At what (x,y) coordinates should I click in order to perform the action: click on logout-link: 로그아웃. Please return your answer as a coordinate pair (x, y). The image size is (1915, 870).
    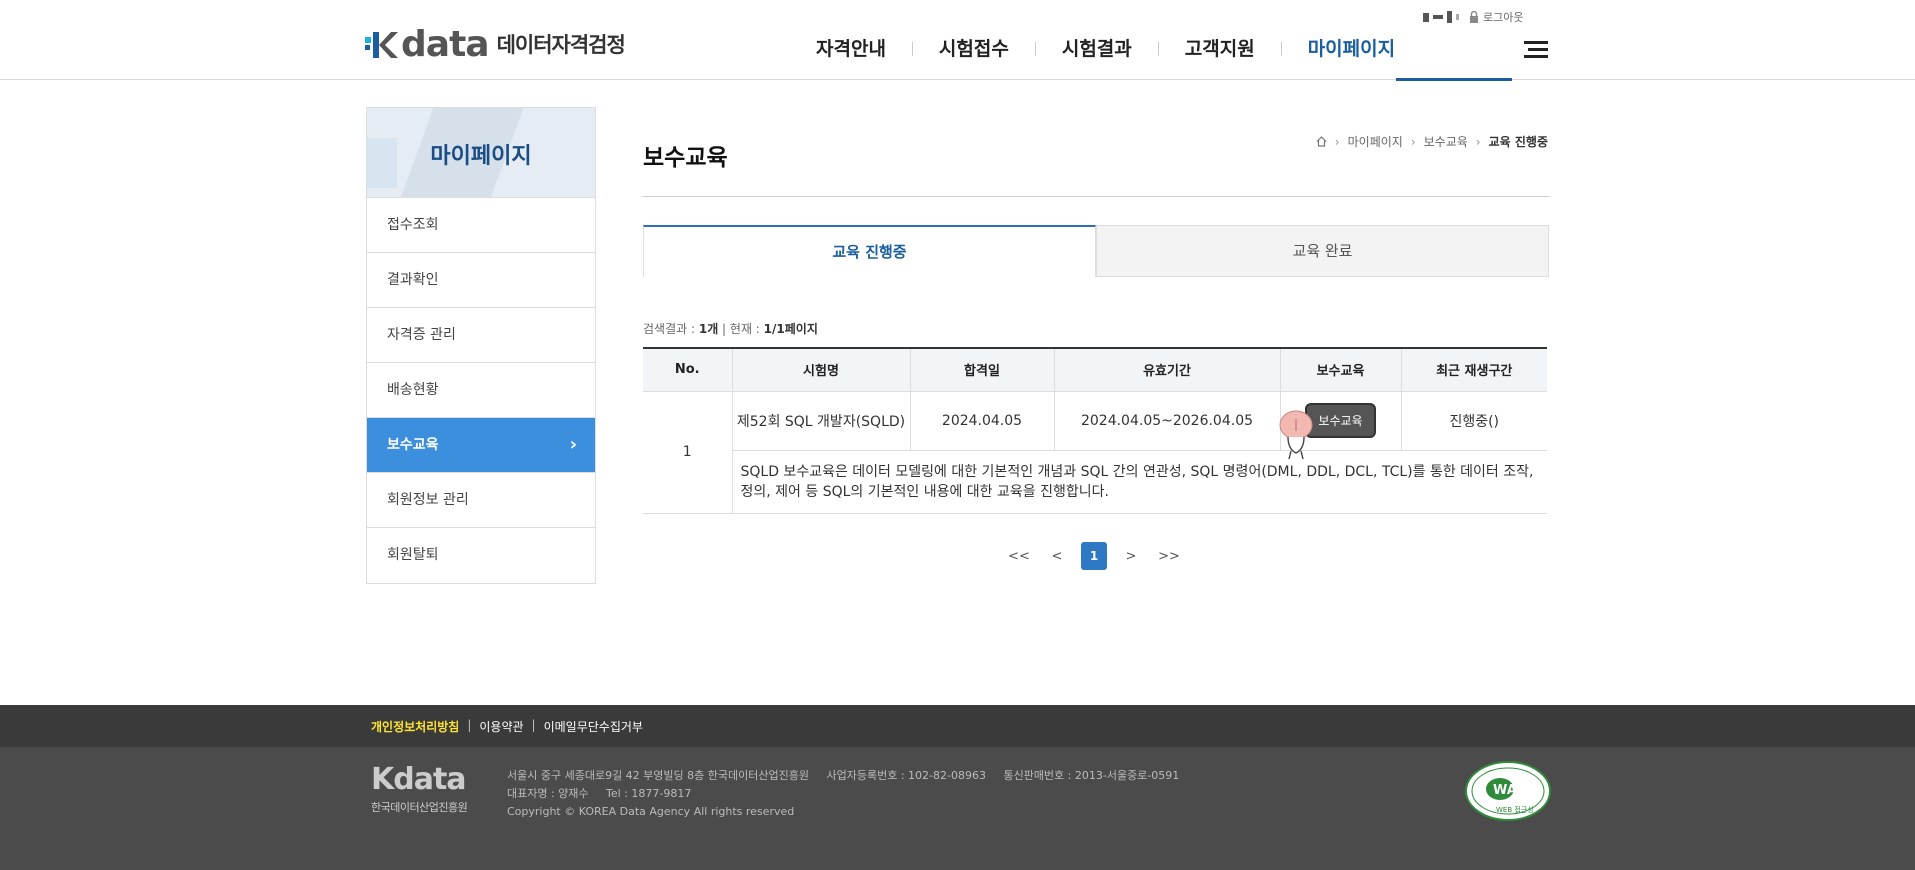
    Looking at the image, I should click on (1503, 17).